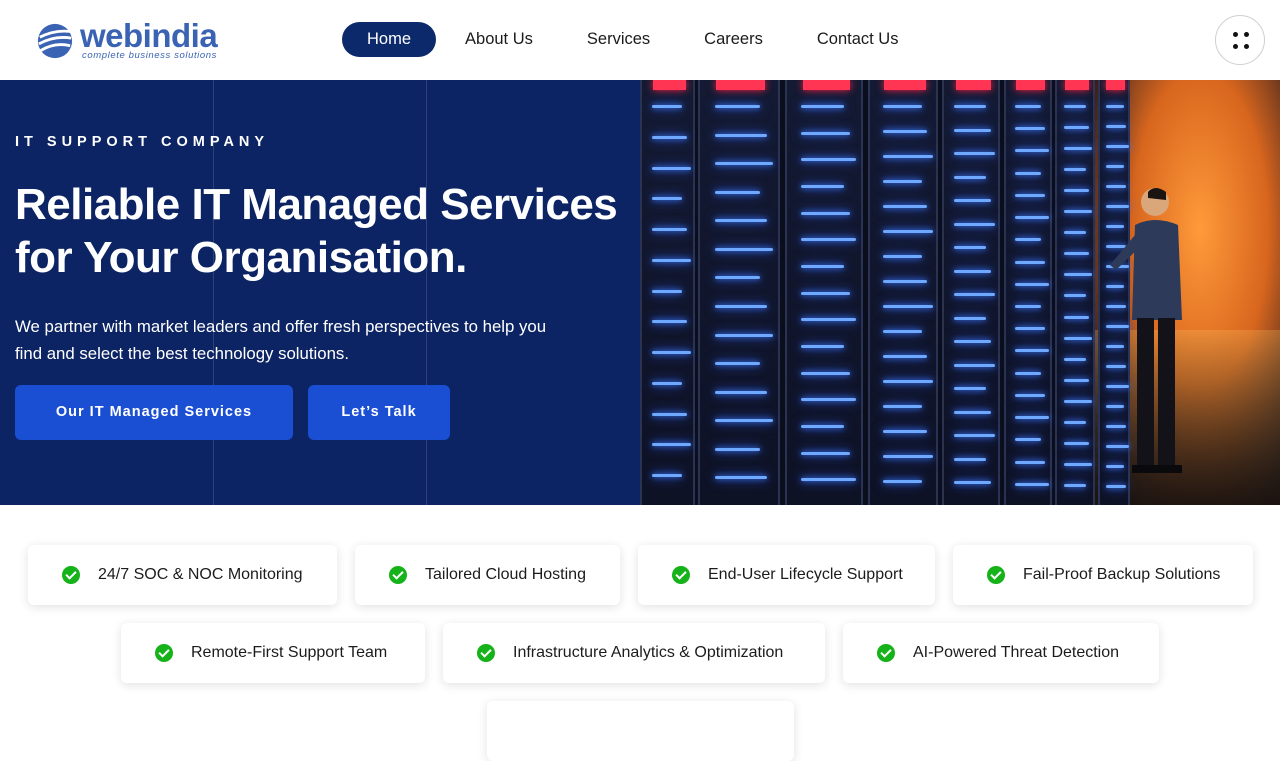  I want to click on nav-about-us: About Us, so click(499, 39).